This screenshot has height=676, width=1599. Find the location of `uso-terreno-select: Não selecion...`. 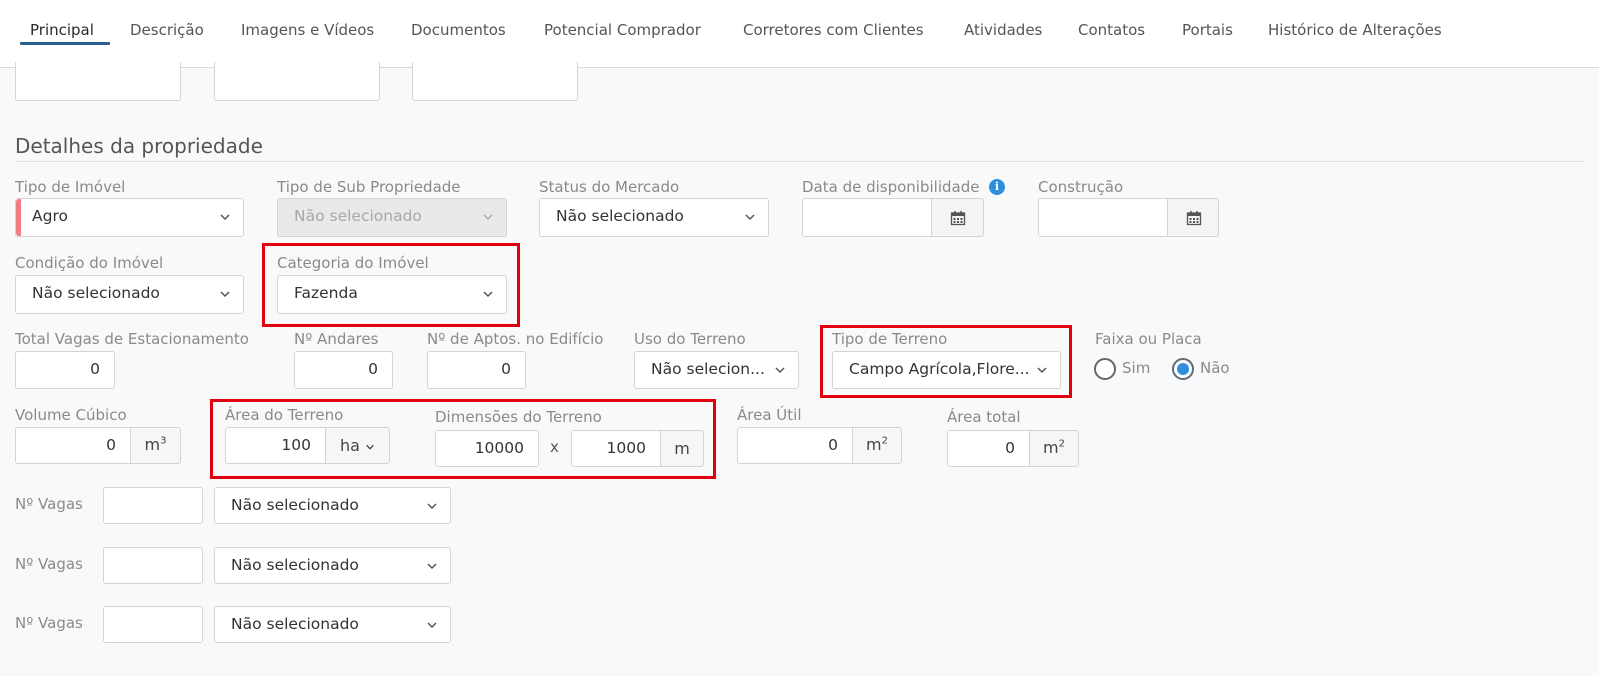

uso-terreno-select: Não selecion... is located at coordinates (716, 370).